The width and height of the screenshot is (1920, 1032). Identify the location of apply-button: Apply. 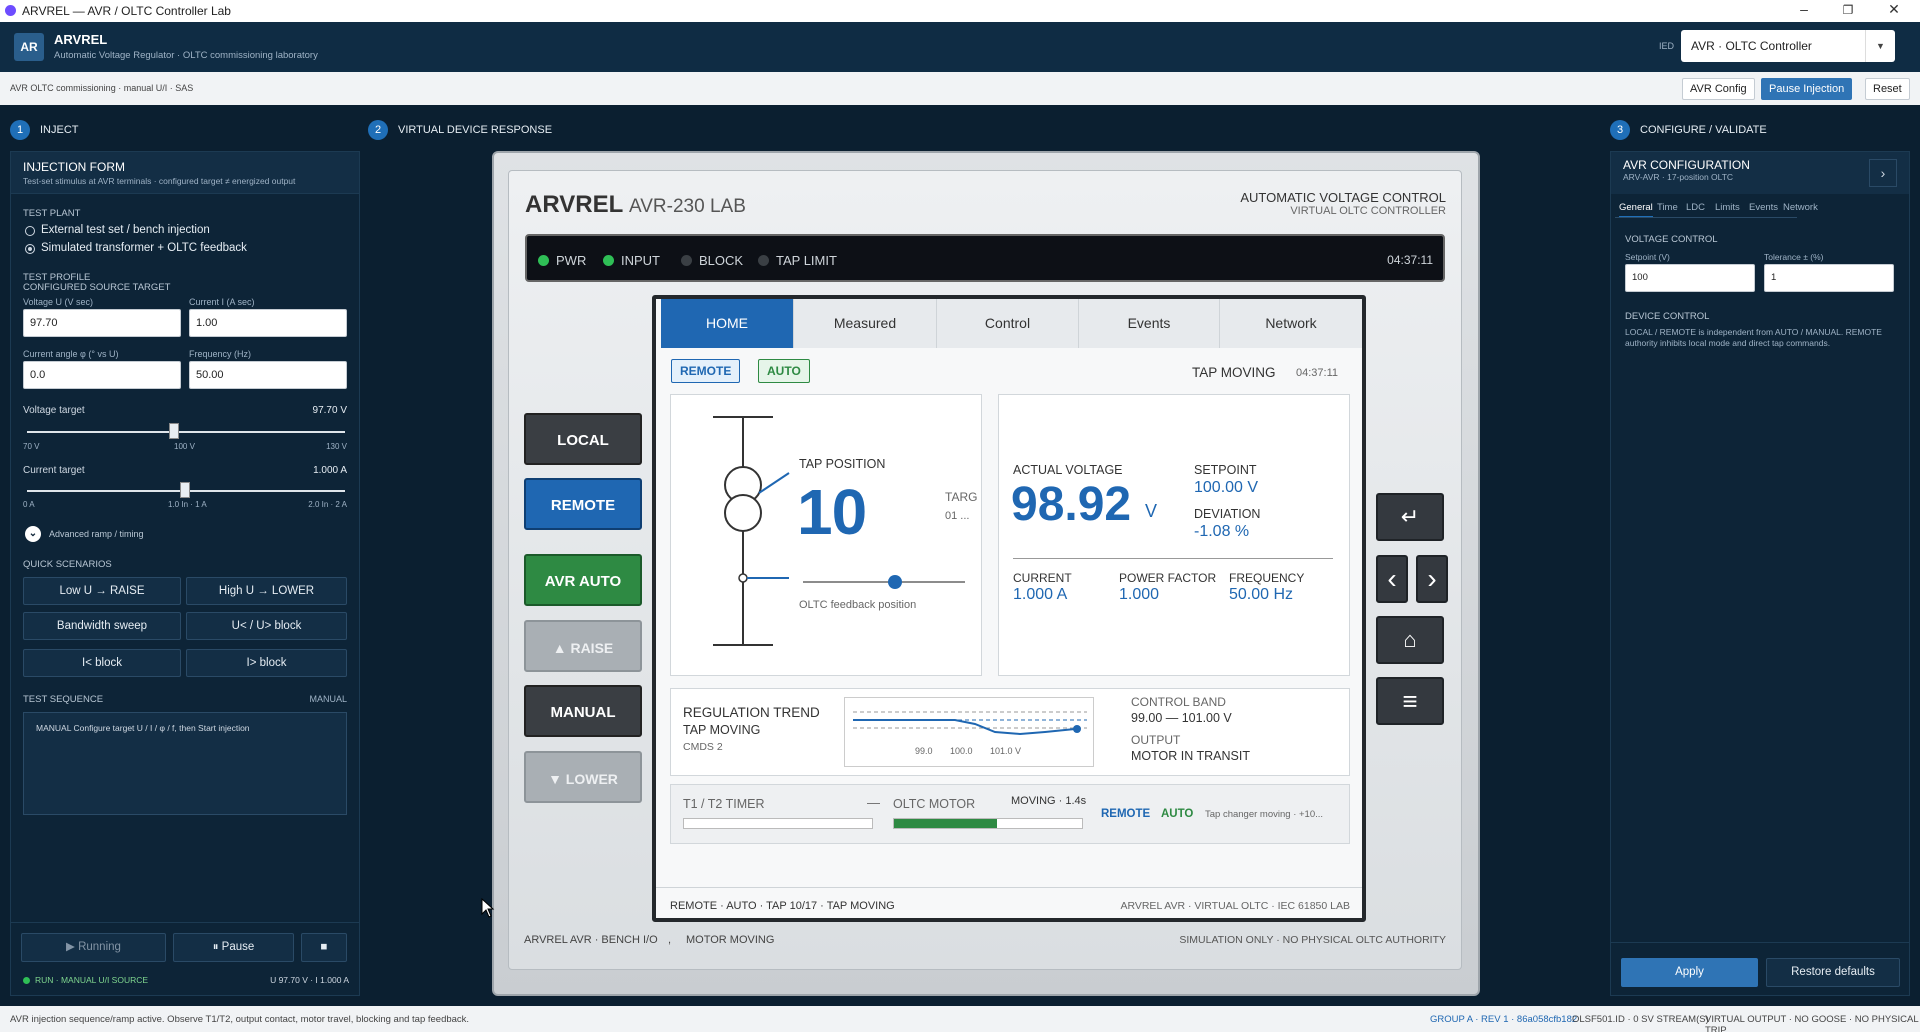
(1689, 972).